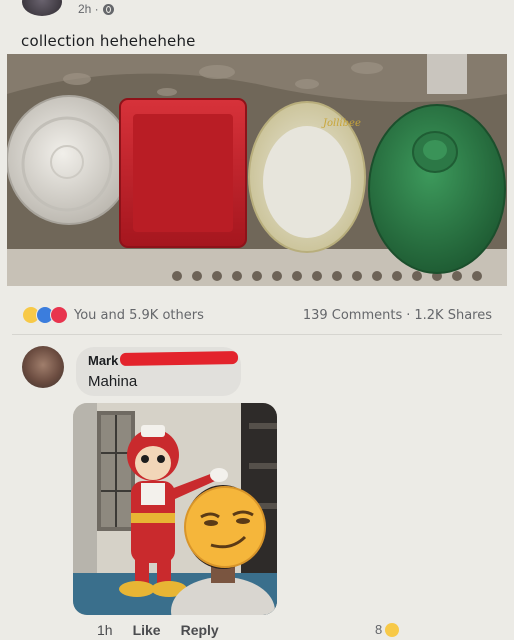  Describe the element at coordinates (392, 629) in the screenshot. I see `haha-icon` at that location.